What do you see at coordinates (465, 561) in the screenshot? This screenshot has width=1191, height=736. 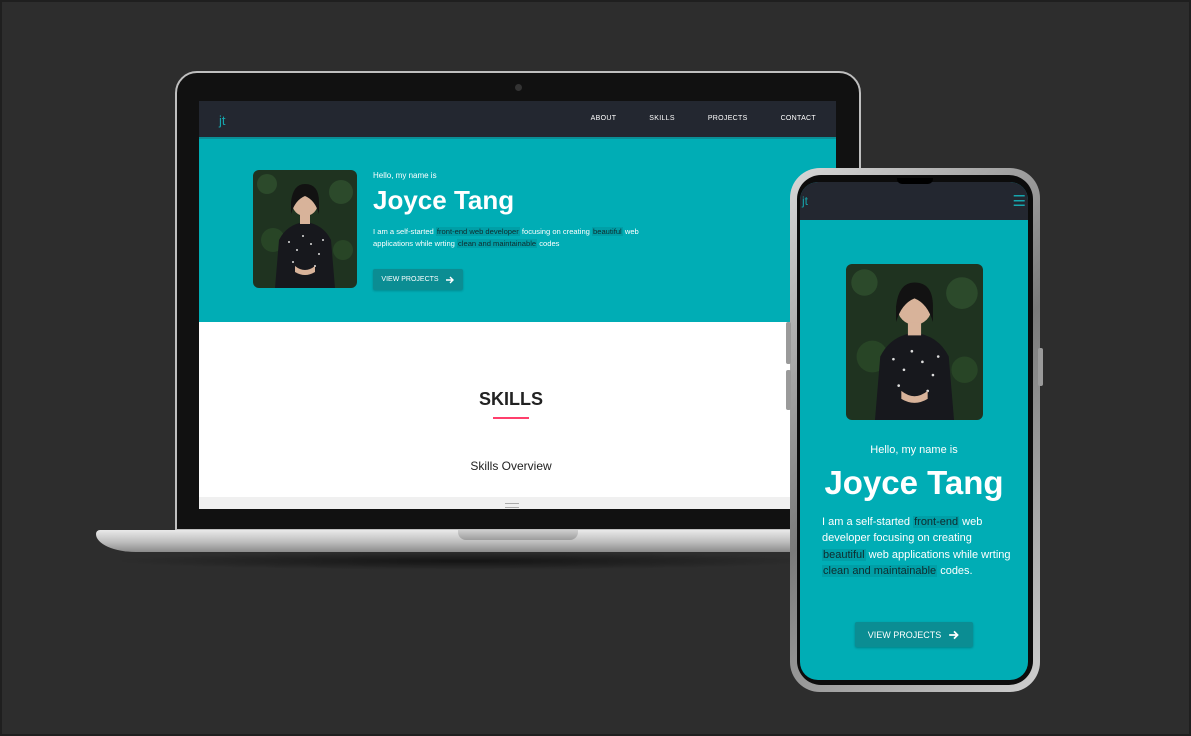 I see `laptop-shadow` at bounding box center [465, 561].